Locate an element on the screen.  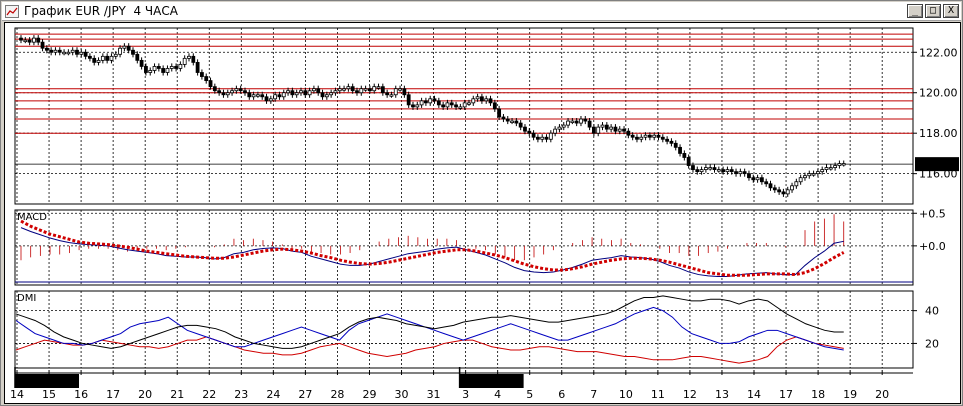
x-tick-label: 15 is located at coordinates (49, 394).